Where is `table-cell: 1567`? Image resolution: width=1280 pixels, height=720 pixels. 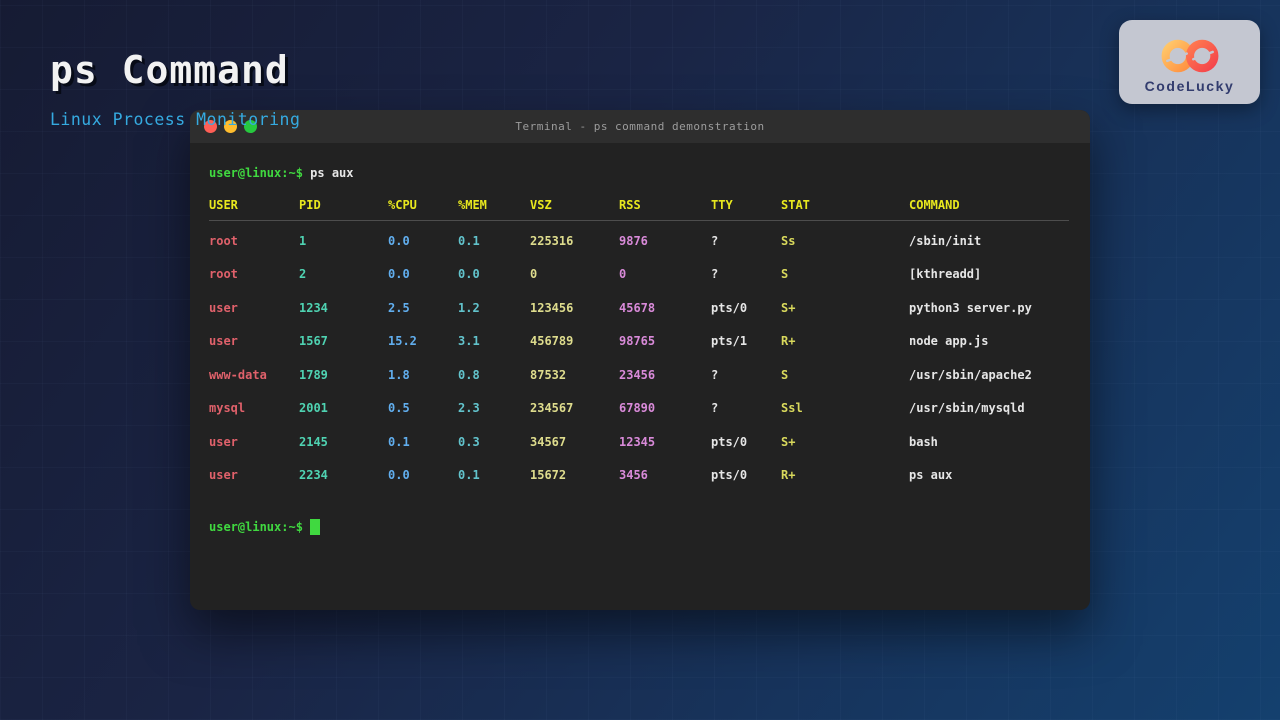 table-cell: 1567 is located at coordinates (313, 341).